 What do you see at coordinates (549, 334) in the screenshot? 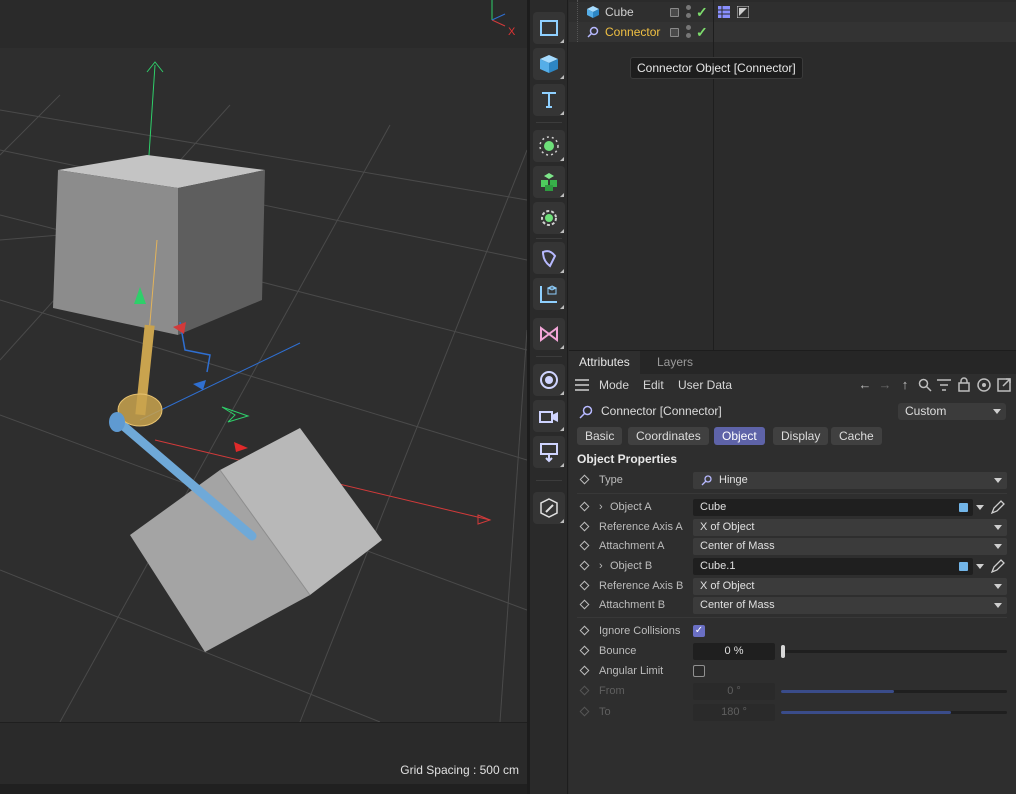
I see `field-icon` at bounding box center [549, 334].